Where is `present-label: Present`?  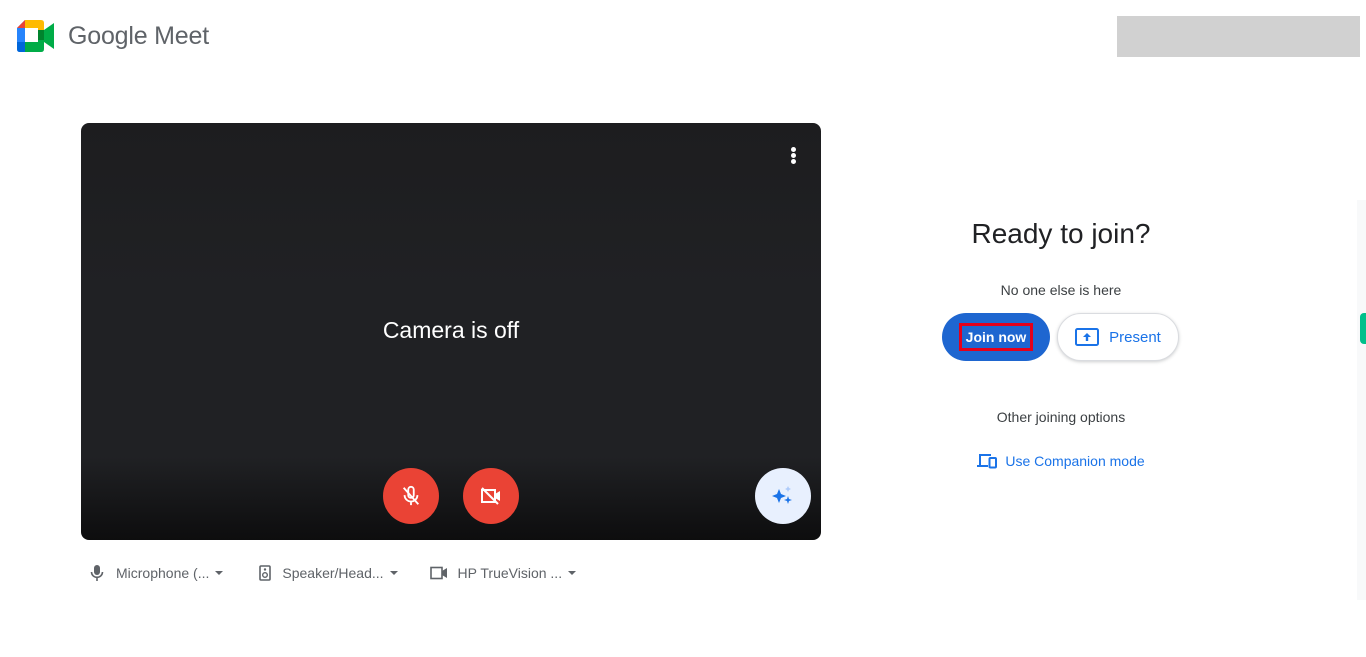 present-label: Present is located at coordinates (1135, 337).